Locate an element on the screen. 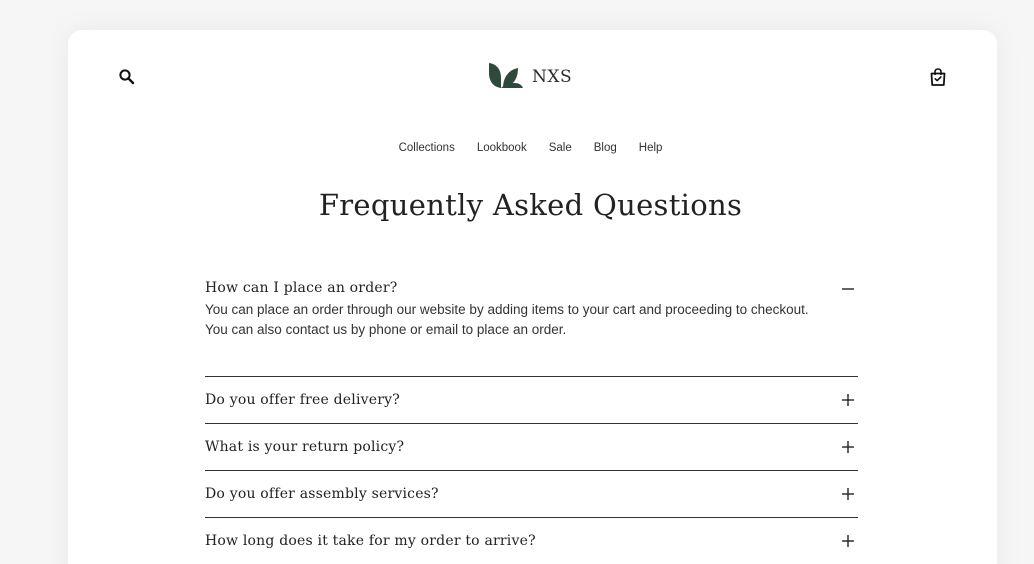  faq-item: Do you offer assembly services? is located at coordinates (531, 494).